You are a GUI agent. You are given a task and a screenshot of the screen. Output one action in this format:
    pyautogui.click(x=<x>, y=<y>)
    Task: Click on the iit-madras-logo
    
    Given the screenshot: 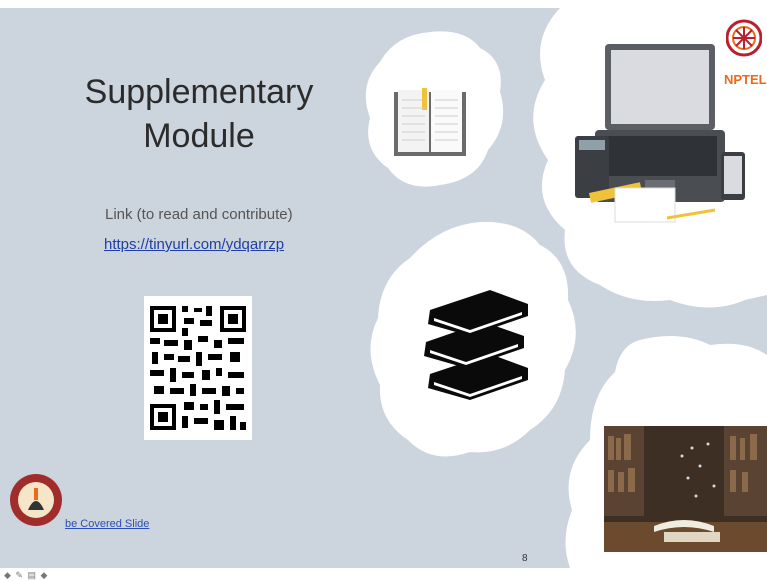 What is the action you would take?
    pyautogui.click(x=36, y=500)
    